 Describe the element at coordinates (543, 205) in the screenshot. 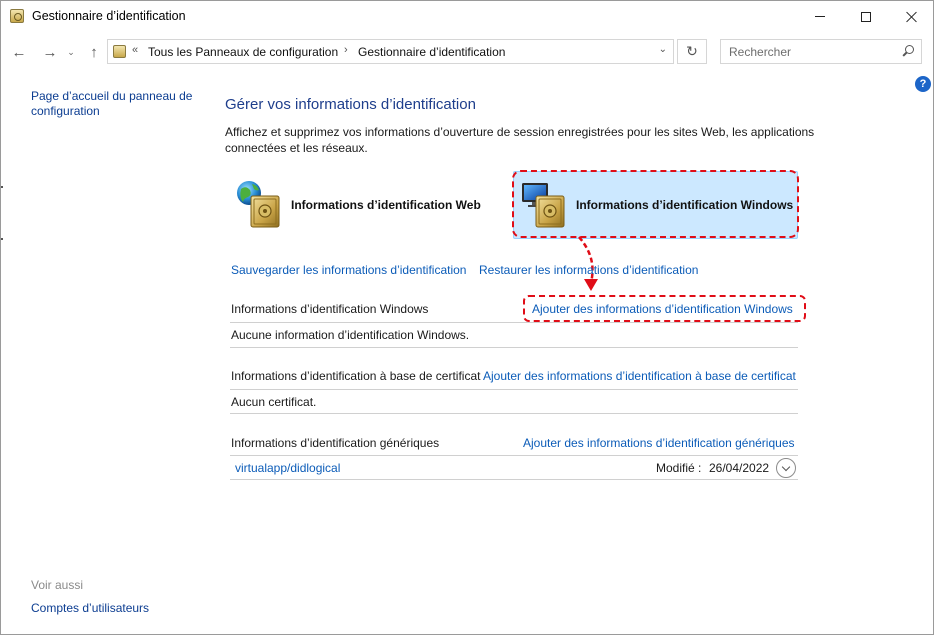

I see `monitor-vault-icon` at that location.